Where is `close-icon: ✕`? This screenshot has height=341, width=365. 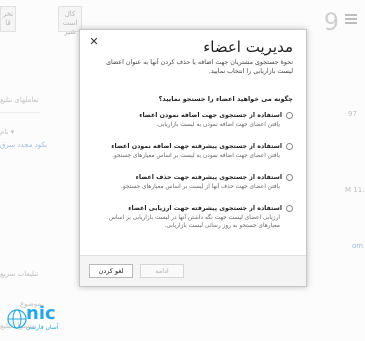 close-icon: ✕ is located at coordinates (94, 42).